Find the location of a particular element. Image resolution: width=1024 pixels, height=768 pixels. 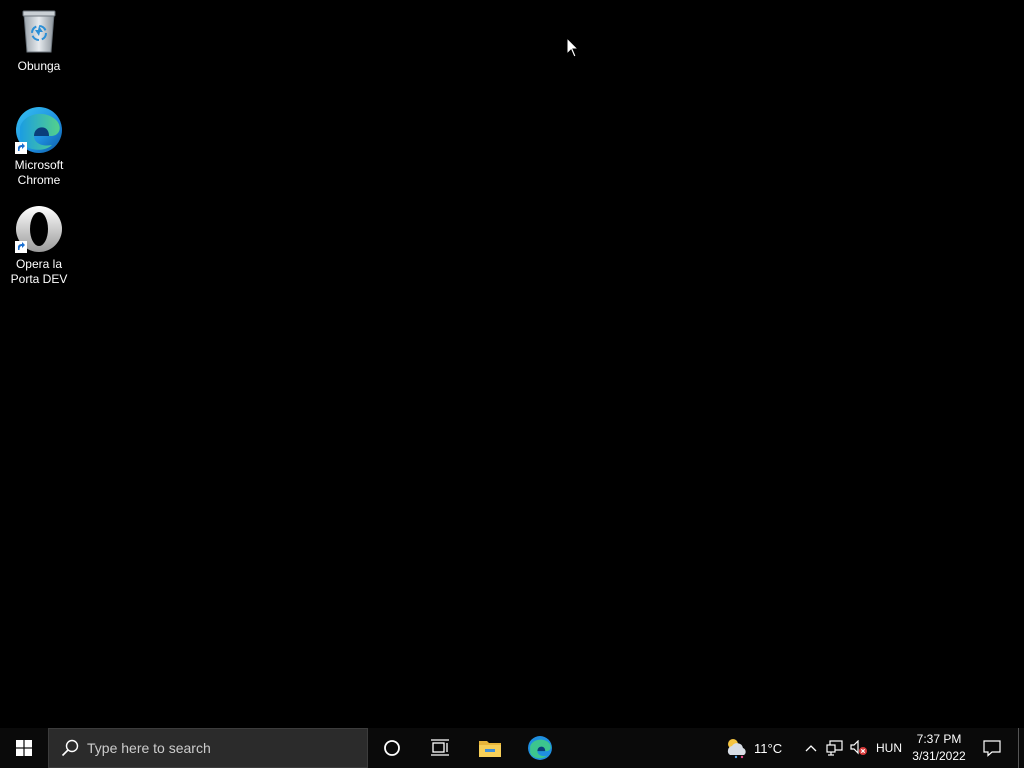

mouse-pointer-icon is located at coordinates (573, 47).